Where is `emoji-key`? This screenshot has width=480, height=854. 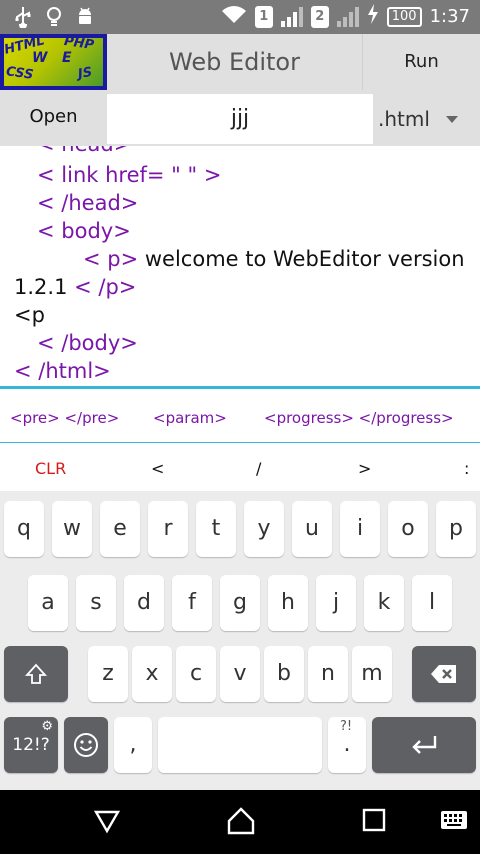 emoji-key is located at coordinates (86, 745).